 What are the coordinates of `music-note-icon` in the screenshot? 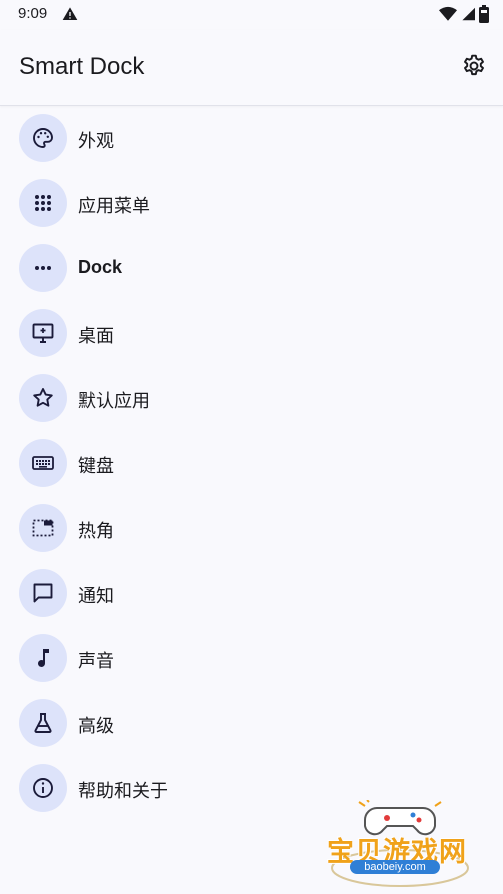 It's located at (43, 658).